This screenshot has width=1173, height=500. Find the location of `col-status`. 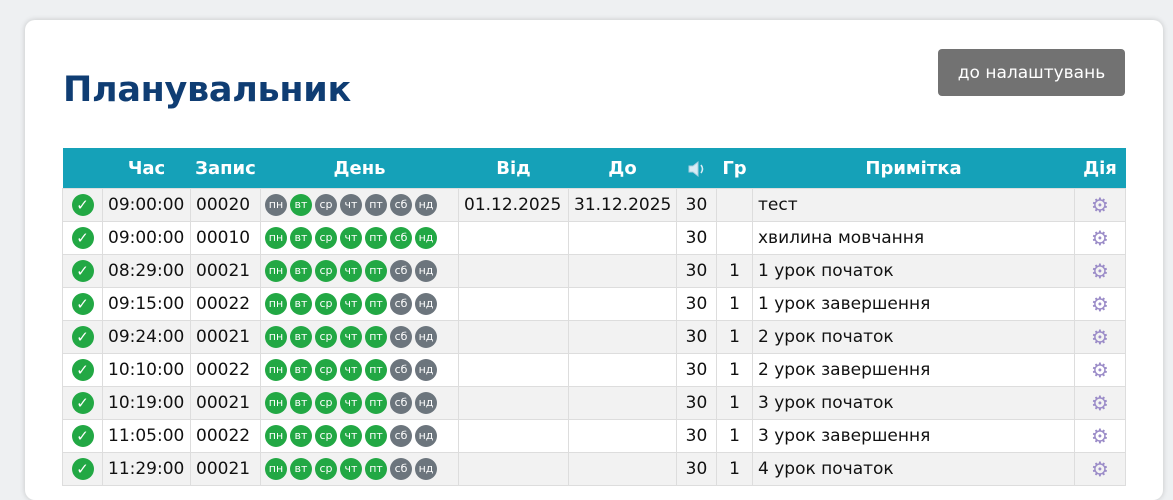

col-status is located at coordinates (82, 168).